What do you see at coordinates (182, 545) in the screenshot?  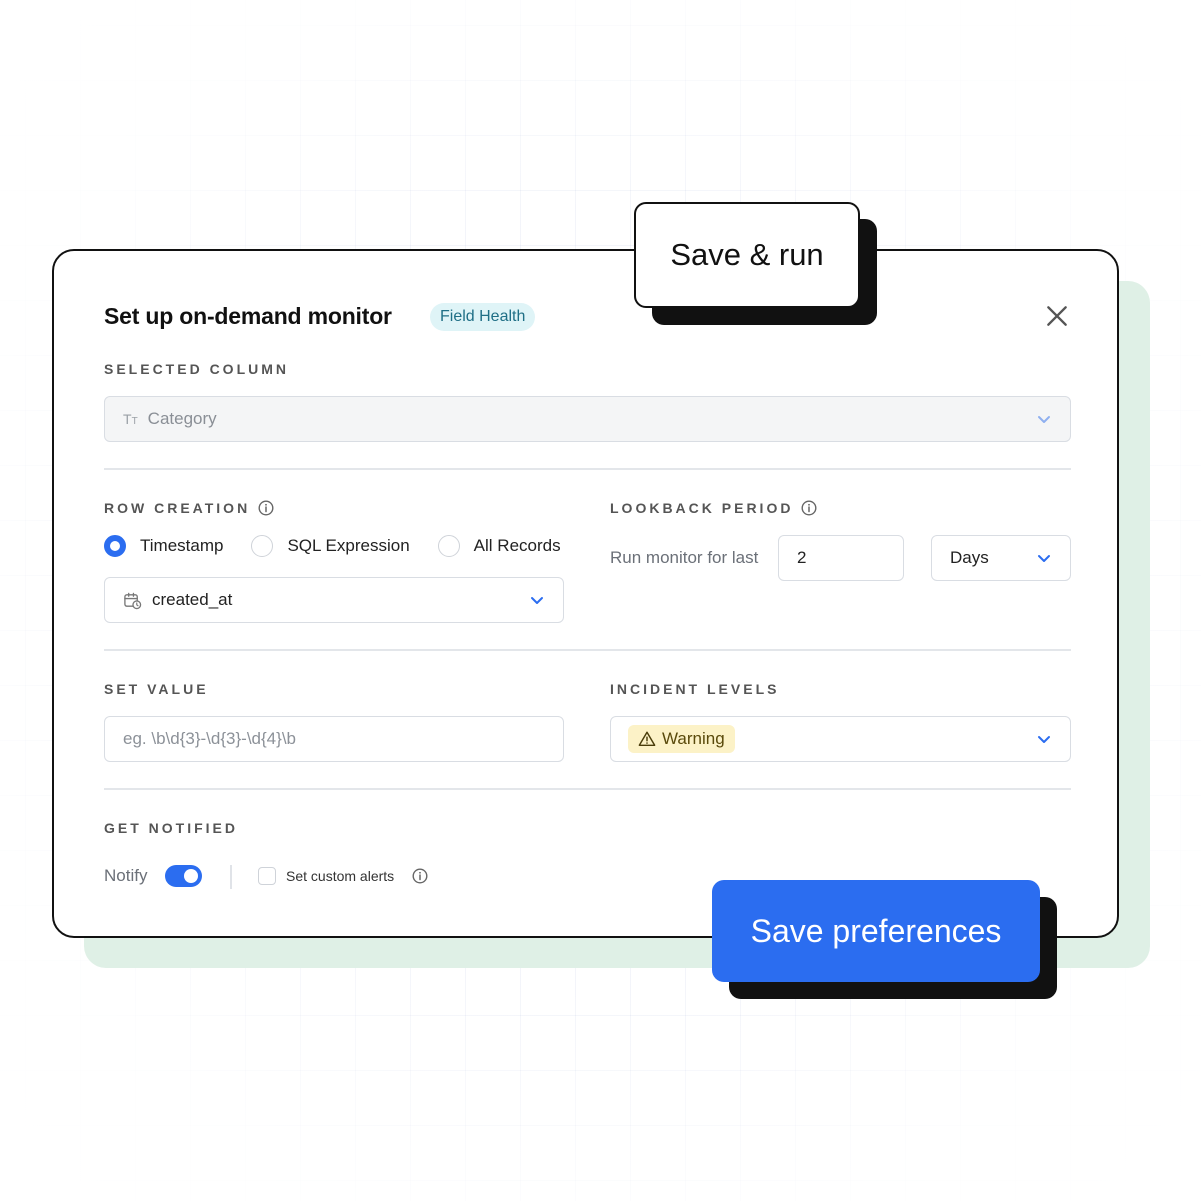 I see `radio-timestamp-label: Timestamp` at bounding box center [182, 545].